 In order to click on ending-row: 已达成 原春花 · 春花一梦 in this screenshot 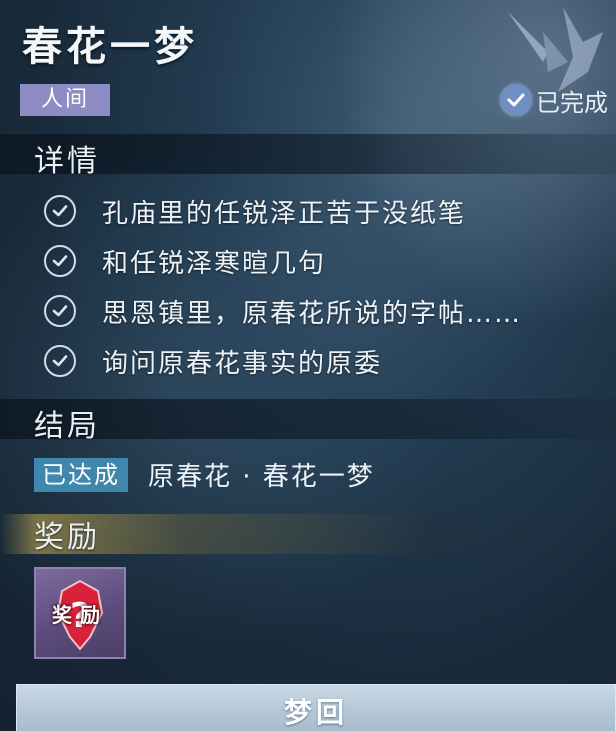, I will do `click(204, 474)`.